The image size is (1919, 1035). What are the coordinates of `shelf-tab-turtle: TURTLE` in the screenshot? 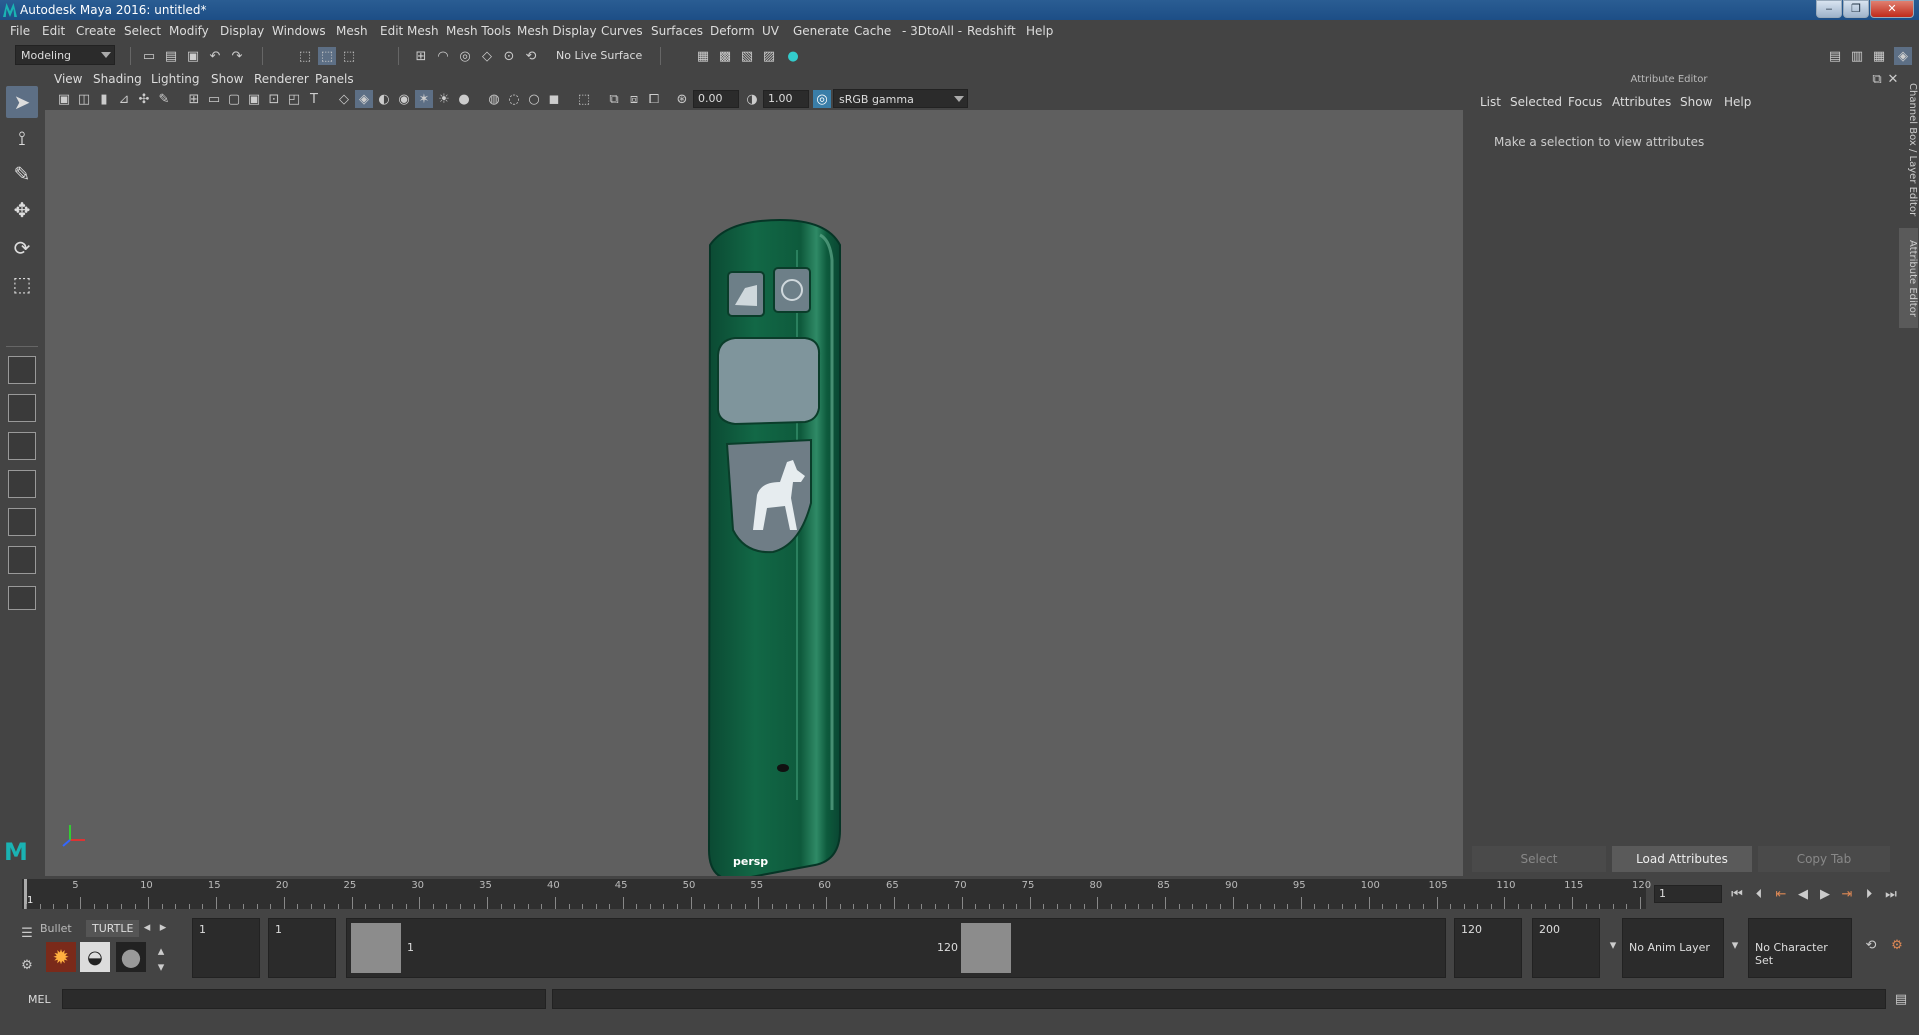 It's located at (113, 928).